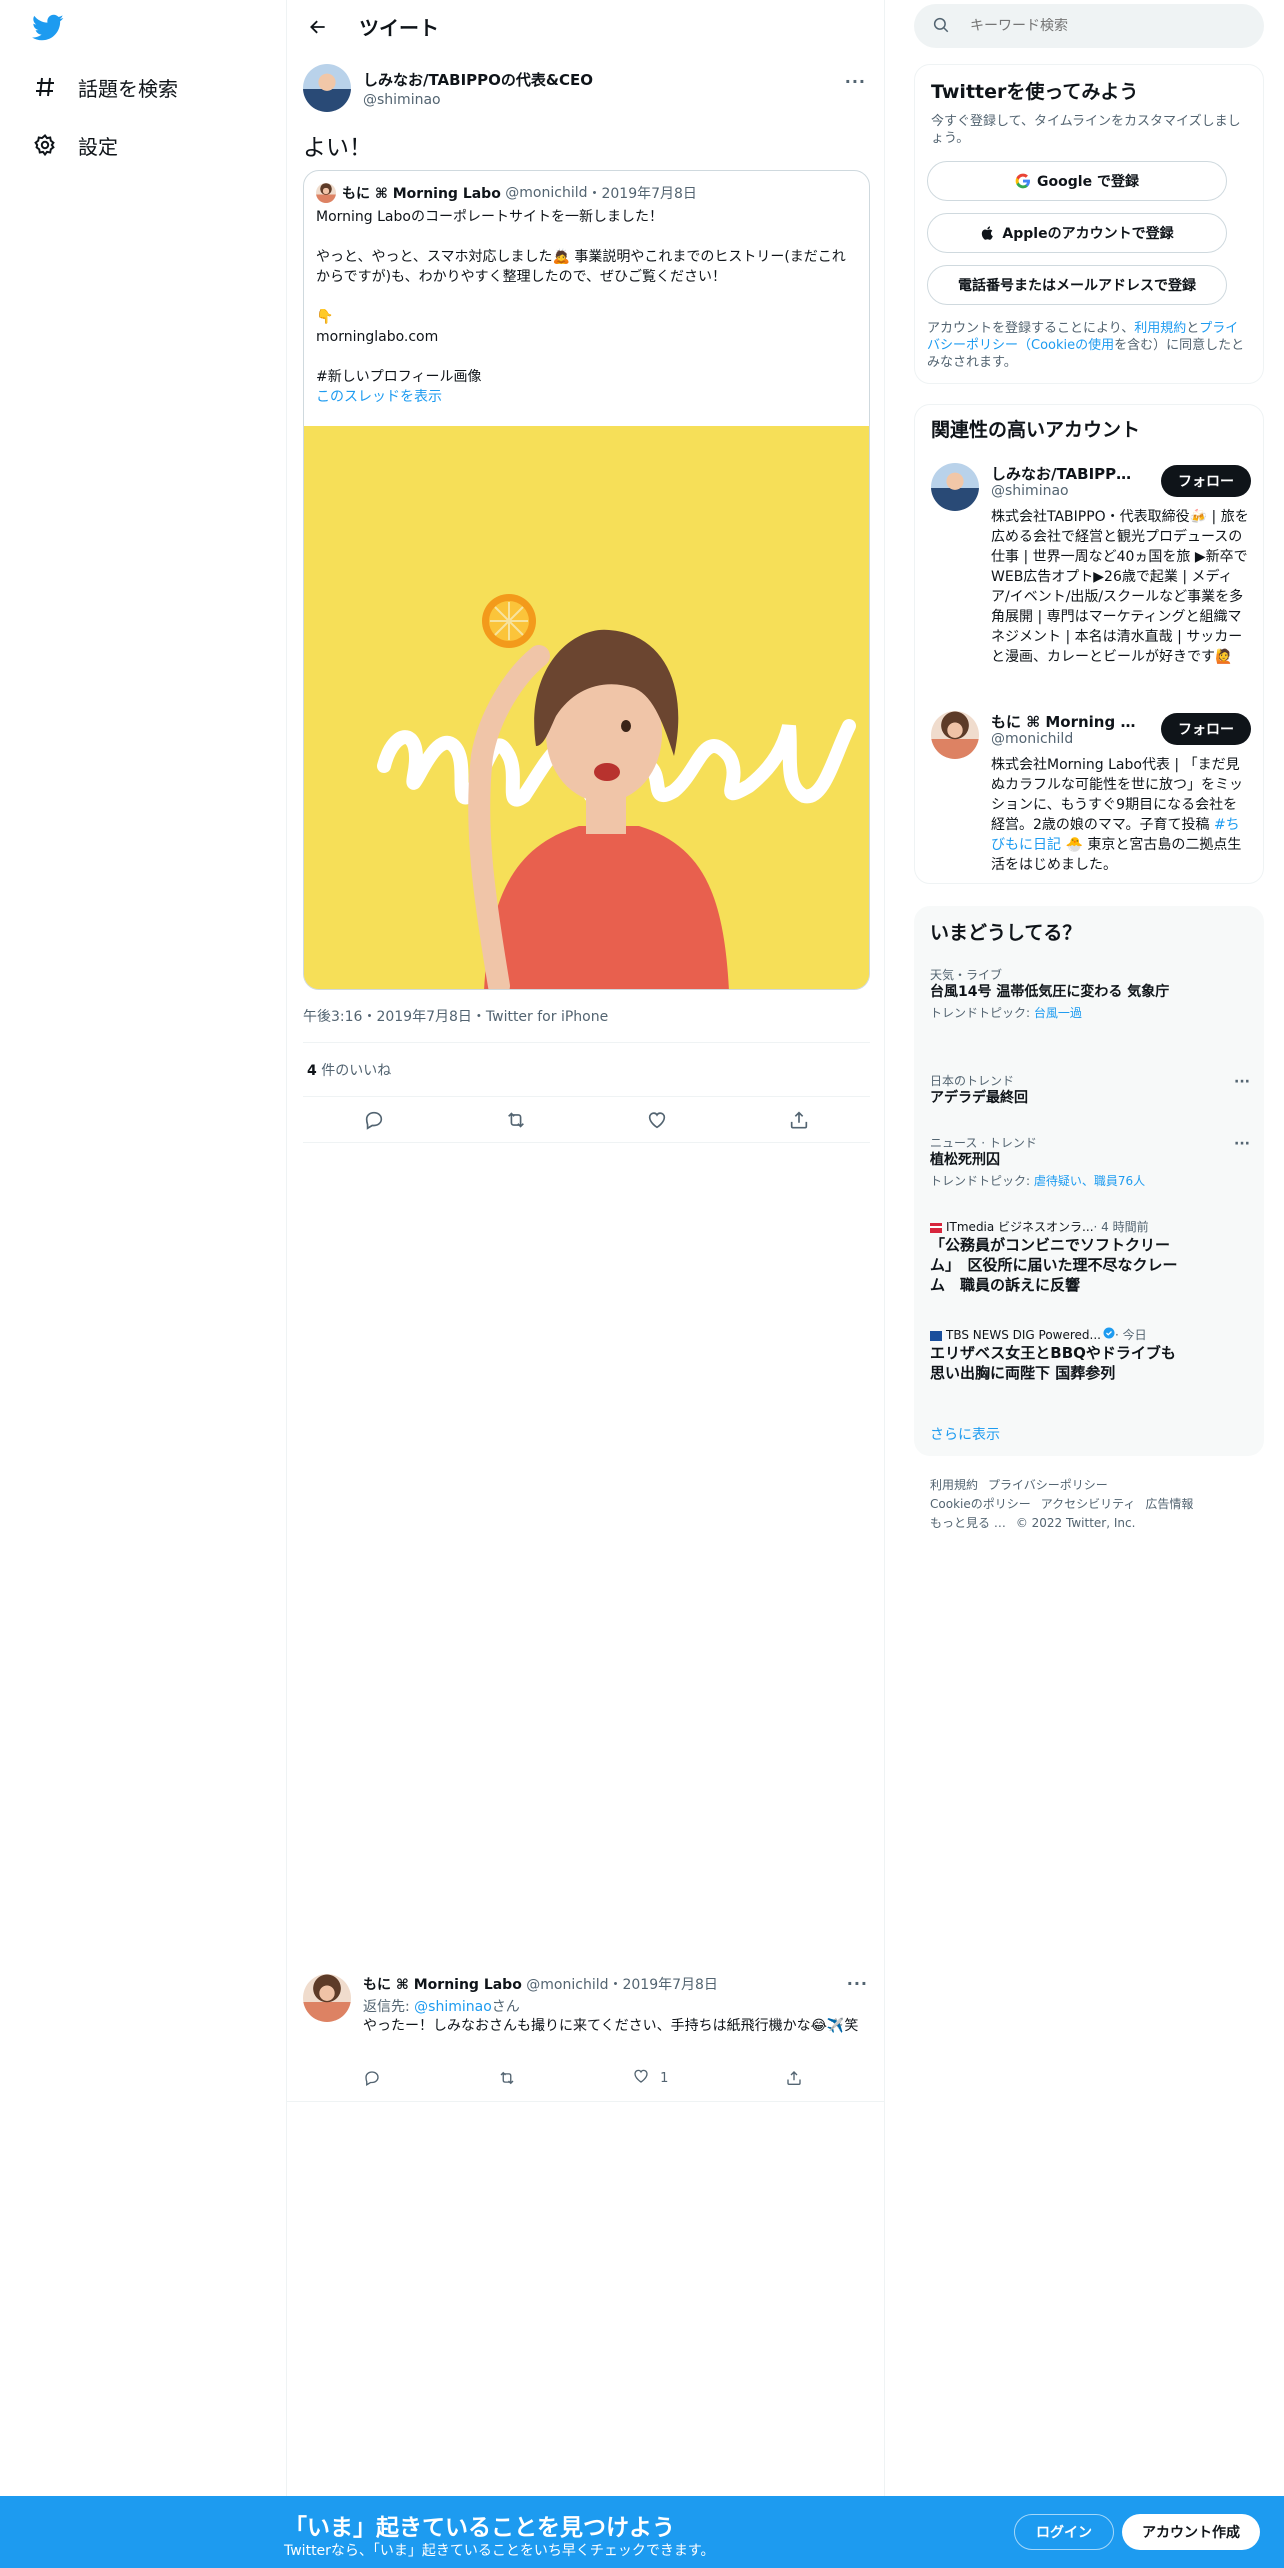  I want to click on news-meta: ITmedia ビジネスオンラ... · 4 時間前, so click(1090, 1226).